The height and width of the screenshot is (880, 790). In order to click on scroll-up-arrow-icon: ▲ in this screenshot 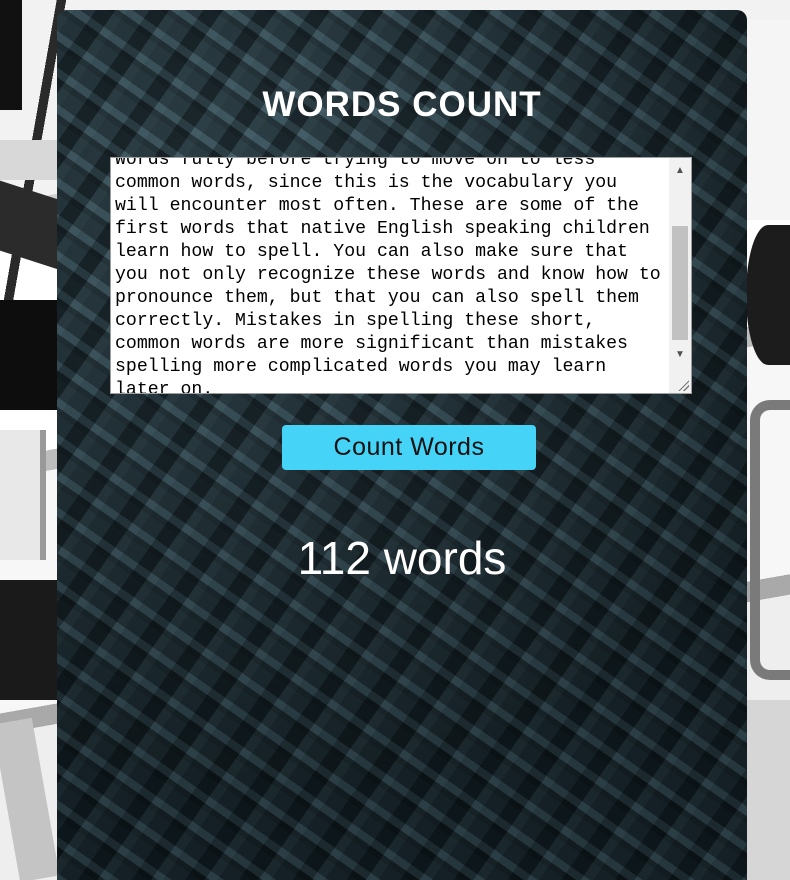, I will do `click(680, 170)`.